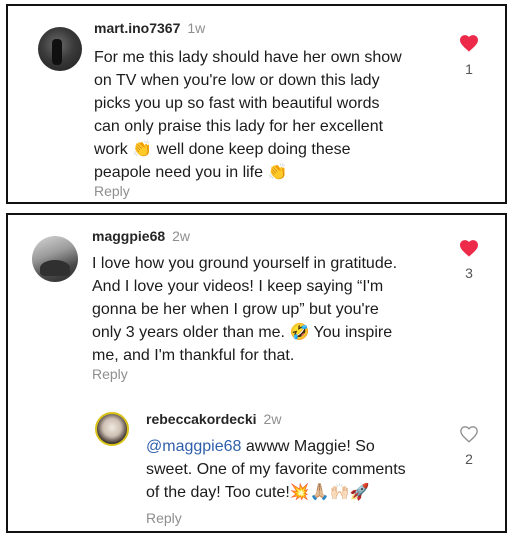  Describe the element at coordinates (137, 28) in the screenshot. I see `username: mart.ino7367` at that location.